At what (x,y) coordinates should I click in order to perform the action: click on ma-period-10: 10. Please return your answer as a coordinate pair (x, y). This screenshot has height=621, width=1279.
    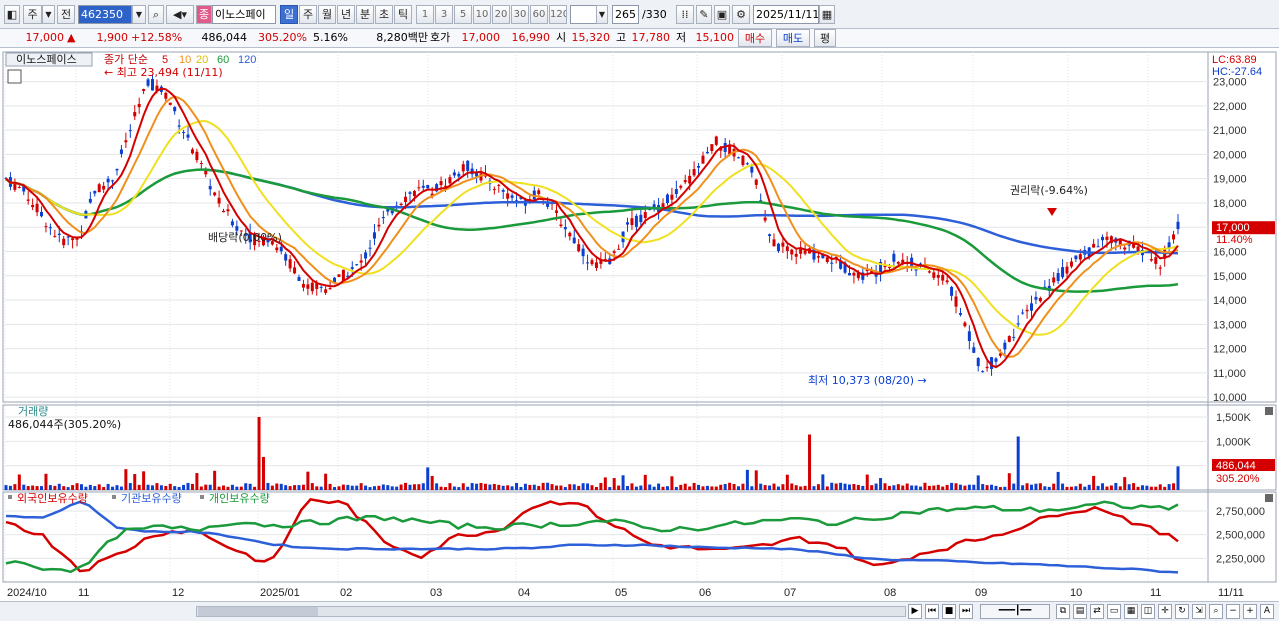
    Looking at the image, I should click on (185, 60).